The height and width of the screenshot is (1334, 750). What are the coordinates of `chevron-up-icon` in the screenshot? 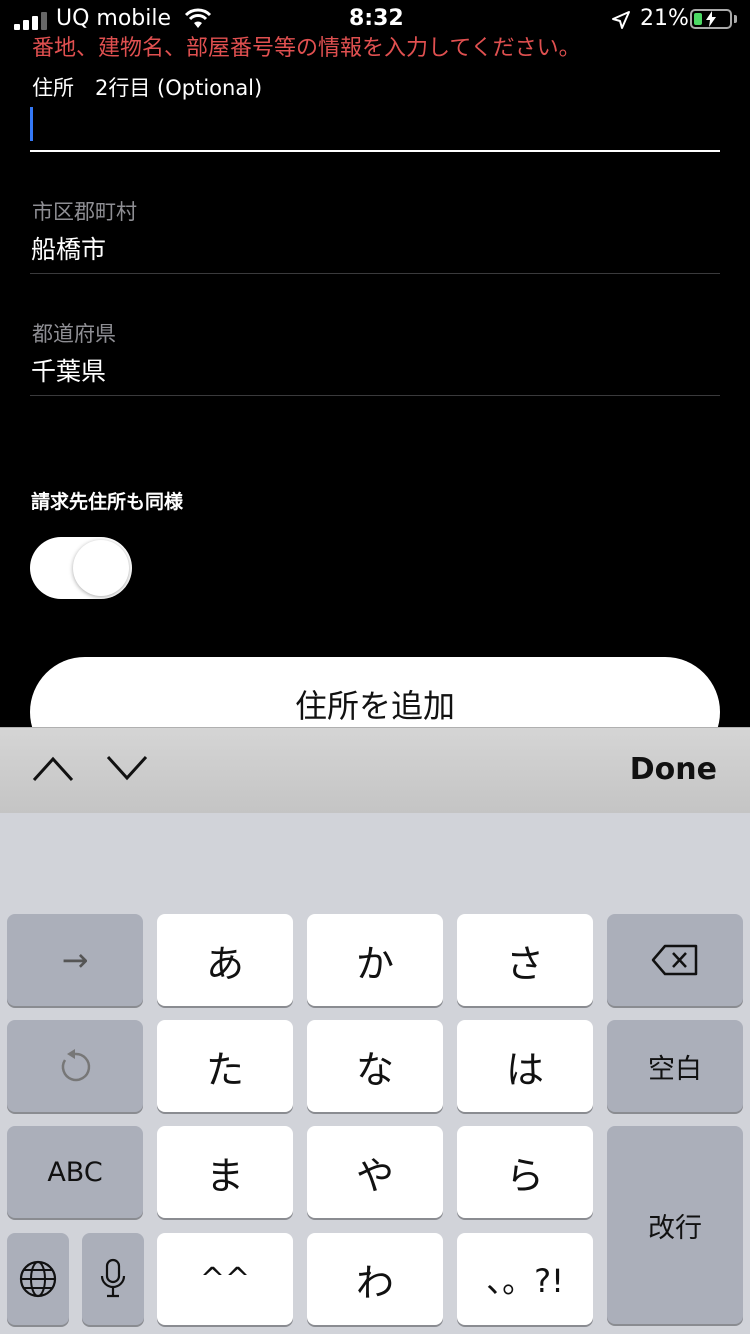 It's located at (53, 768).